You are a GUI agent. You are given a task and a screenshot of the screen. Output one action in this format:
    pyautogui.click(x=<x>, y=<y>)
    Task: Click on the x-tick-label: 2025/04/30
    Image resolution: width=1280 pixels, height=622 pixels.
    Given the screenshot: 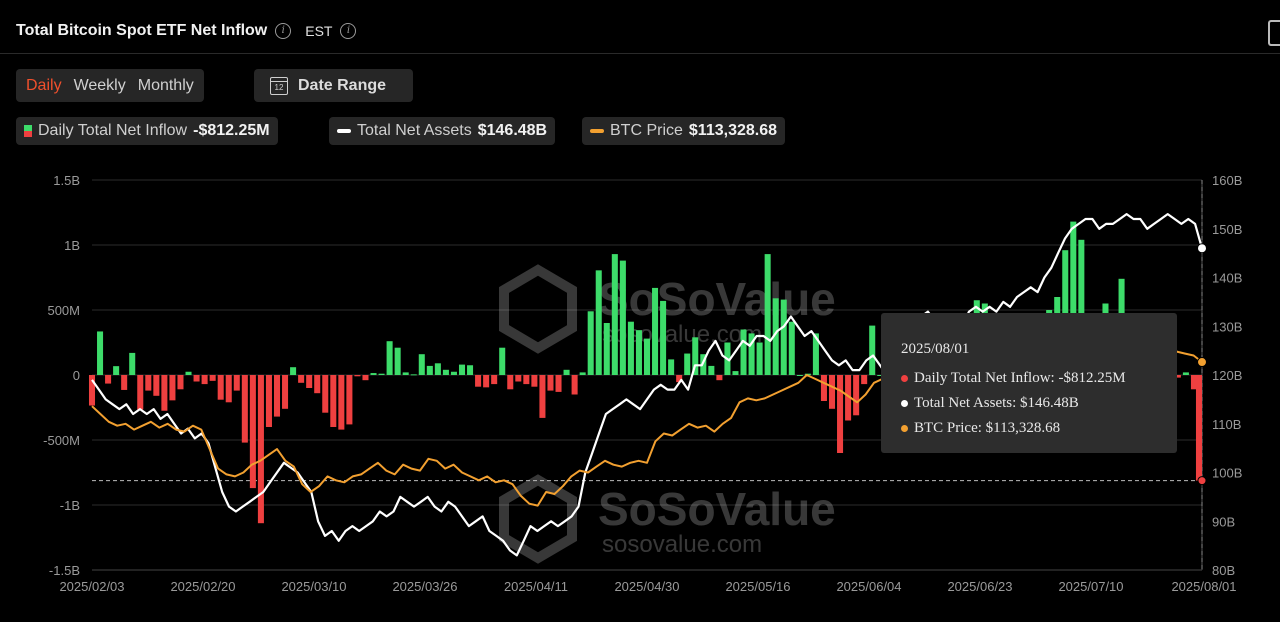 What is the action you would take?
    pyautogui.click(x=646, y=586)
    